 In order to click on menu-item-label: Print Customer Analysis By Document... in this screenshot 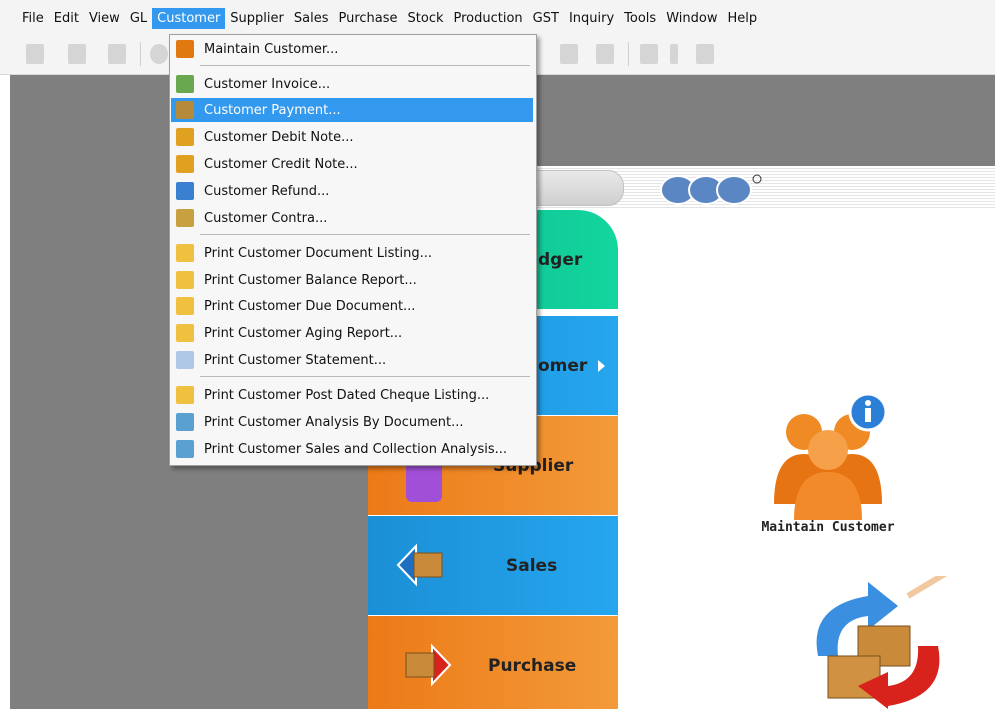, I will do `click(334, 422)`.